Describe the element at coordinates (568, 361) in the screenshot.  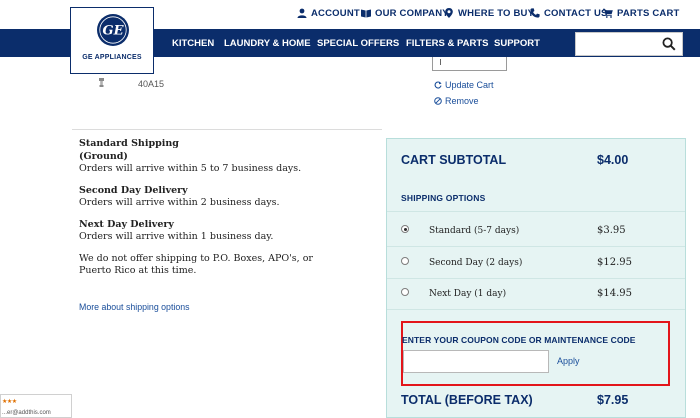
I see `apply-coupon-button: Apply` at that location.